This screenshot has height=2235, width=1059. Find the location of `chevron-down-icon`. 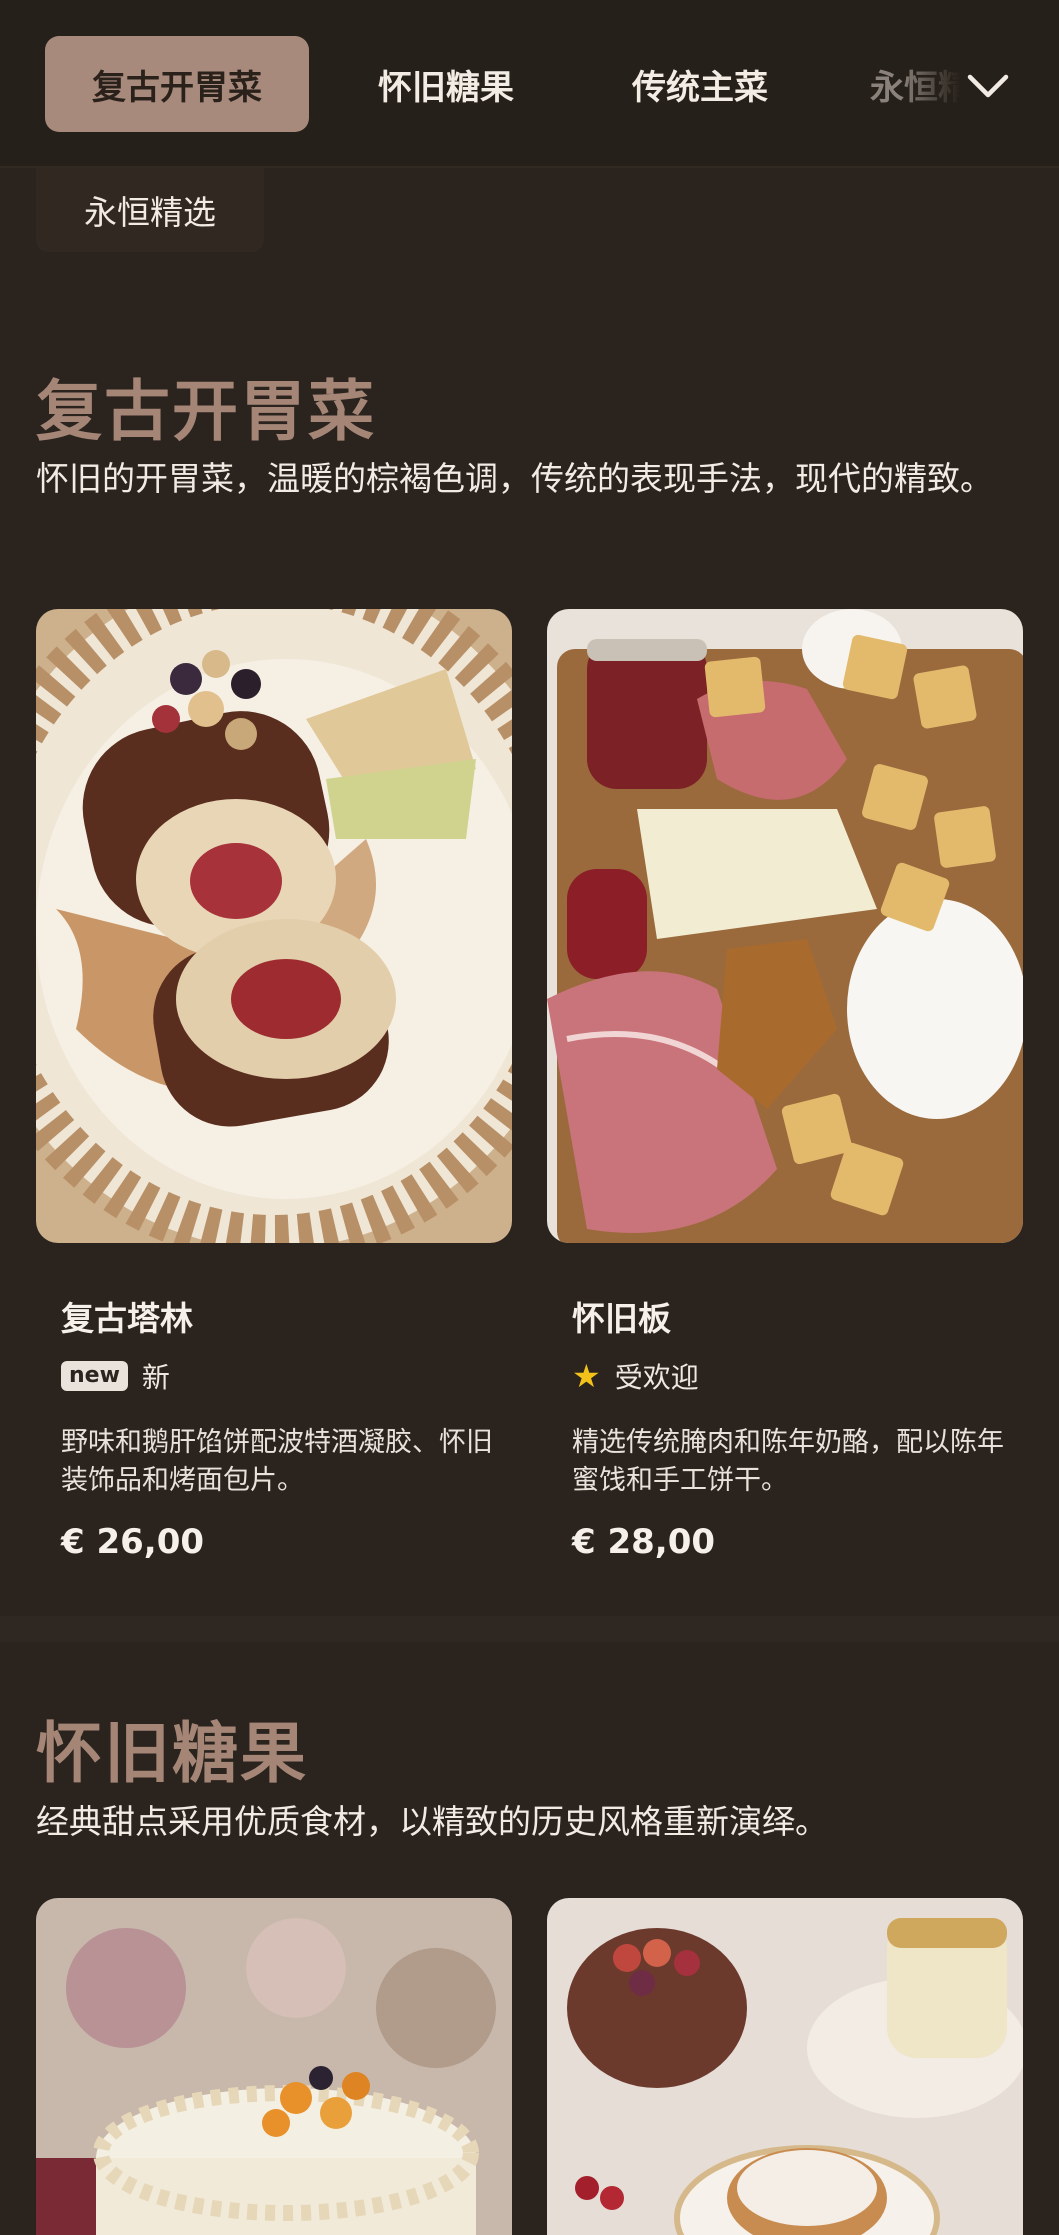

chevron-down-icon is located at coordinates (988, 86).